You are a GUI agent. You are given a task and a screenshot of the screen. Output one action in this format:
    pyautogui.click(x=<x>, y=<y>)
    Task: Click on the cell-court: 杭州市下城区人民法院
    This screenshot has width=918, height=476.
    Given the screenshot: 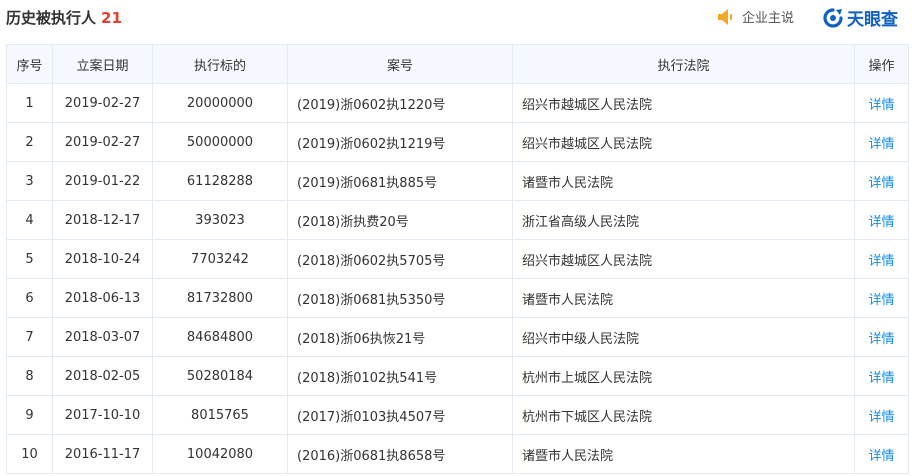 What is the action you would take?
    pyautogui.click(x=683, y=415)
    